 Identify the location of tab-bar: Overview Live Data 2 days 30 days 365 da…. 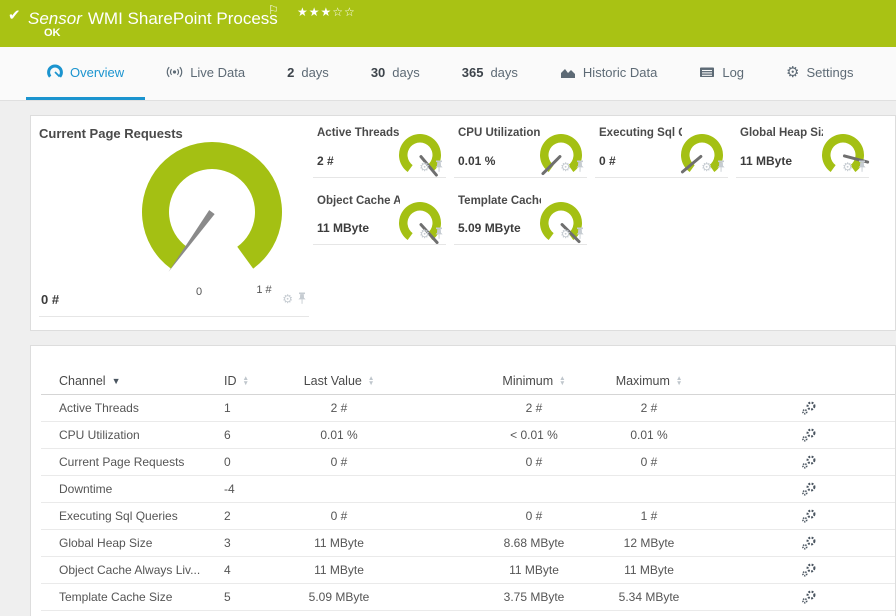
(448, 74).